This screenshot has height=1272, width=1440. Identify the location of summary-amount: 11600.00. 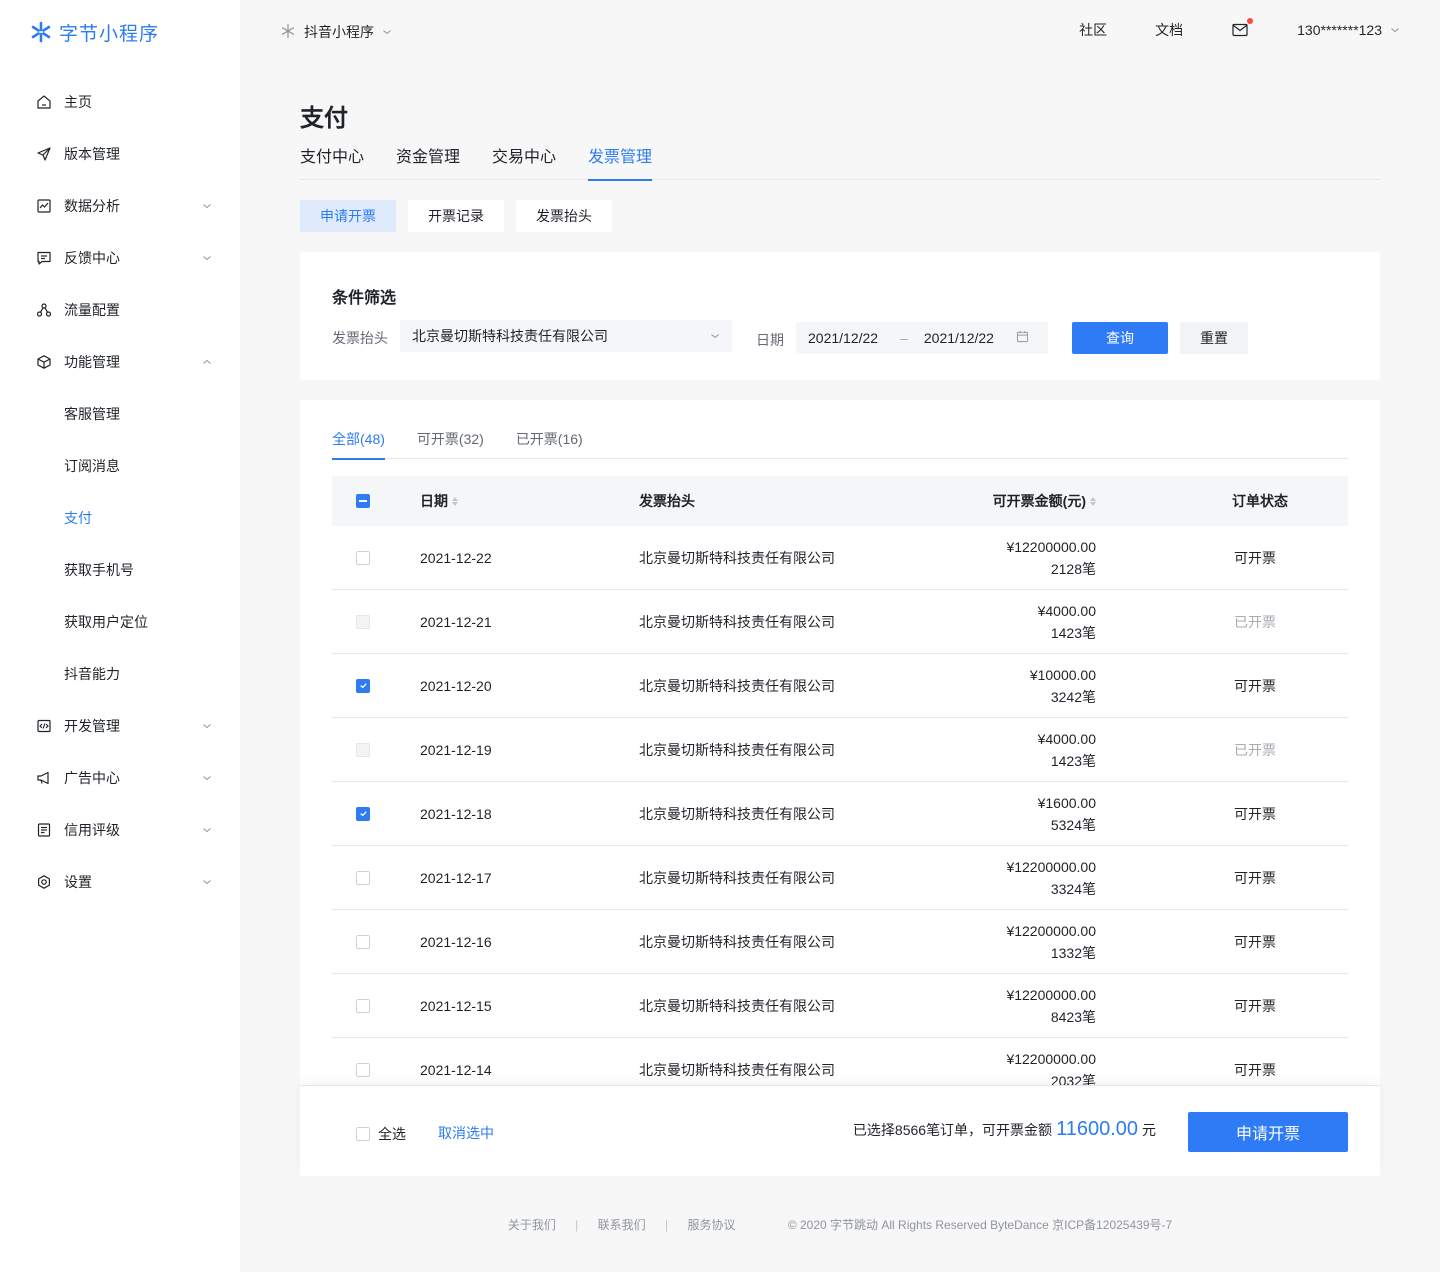
(1097, 1129).